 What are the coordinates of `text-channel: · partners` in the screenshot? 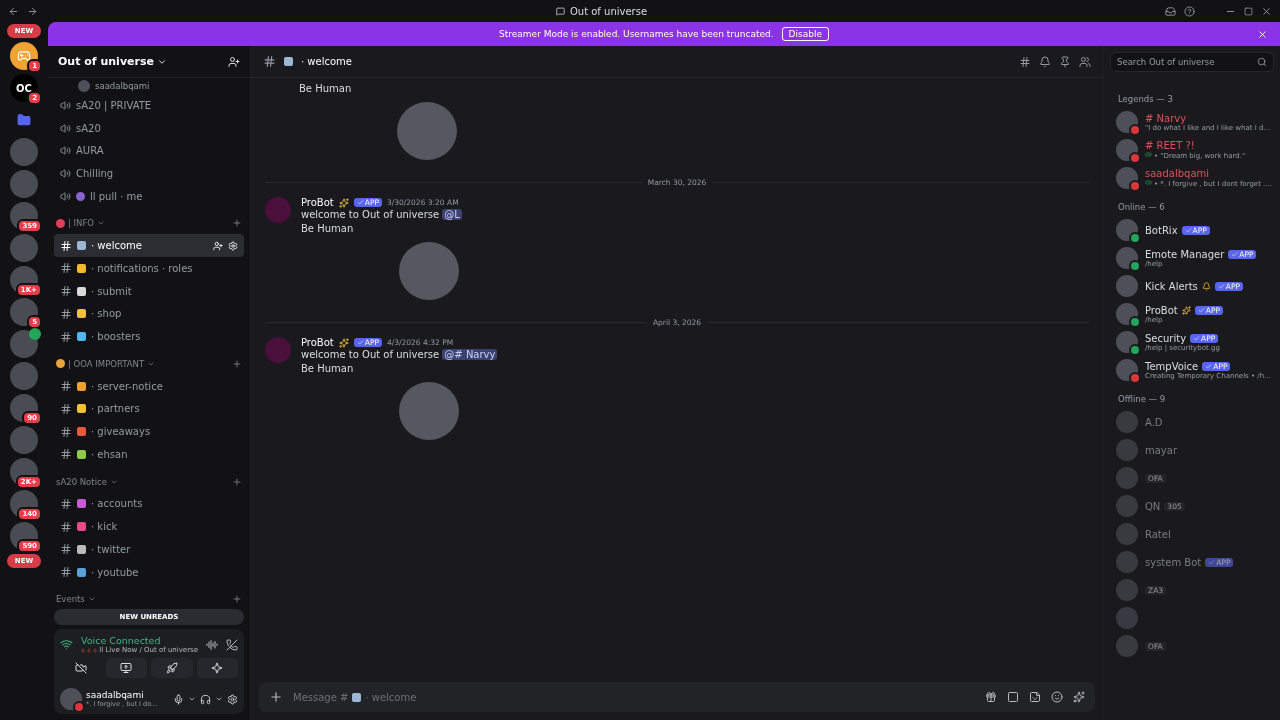 It's located at (149, 409).